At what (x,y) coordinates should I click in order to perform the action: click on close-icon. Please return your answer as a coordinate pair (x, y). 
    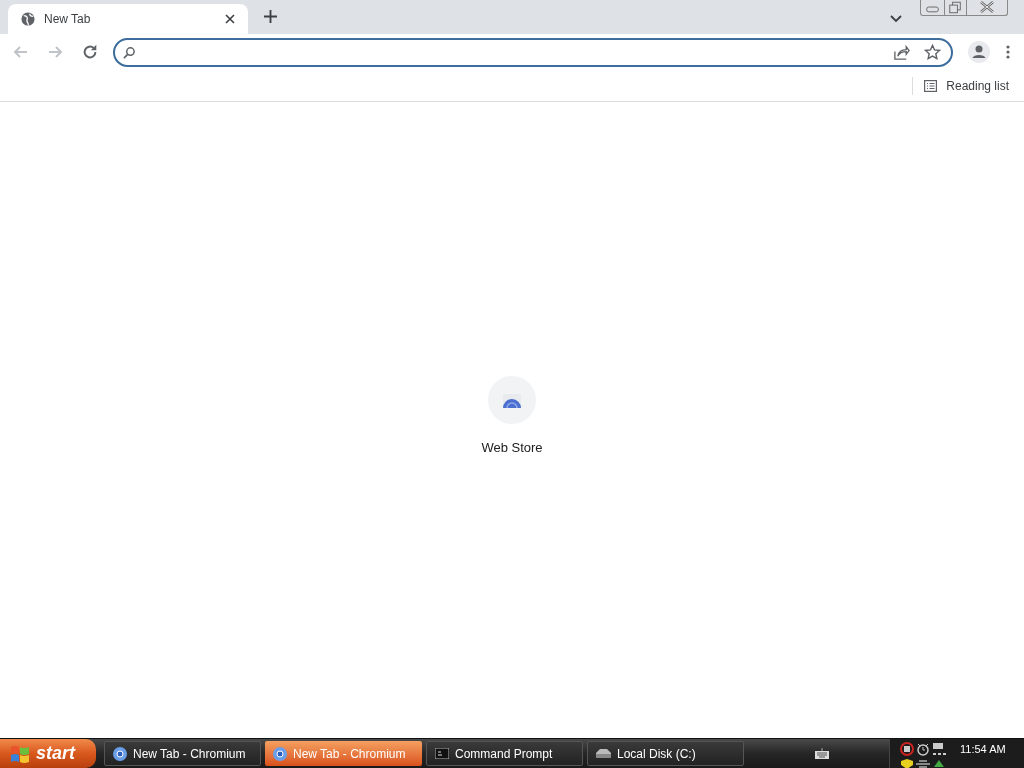
    Looking at the image, I should click on (230, 19).